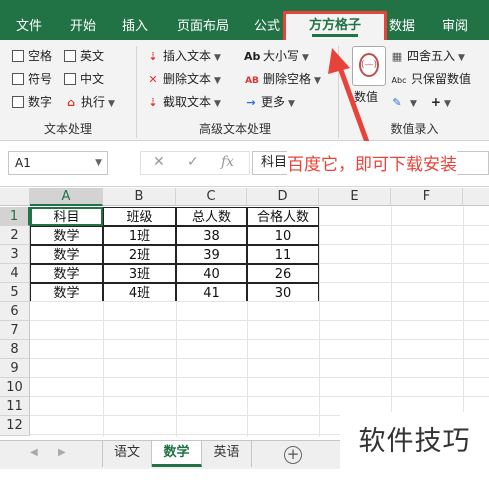  Describe the element at coordinates (83, 27) in the screenshot. I see `tab-home: 开始` at that location.